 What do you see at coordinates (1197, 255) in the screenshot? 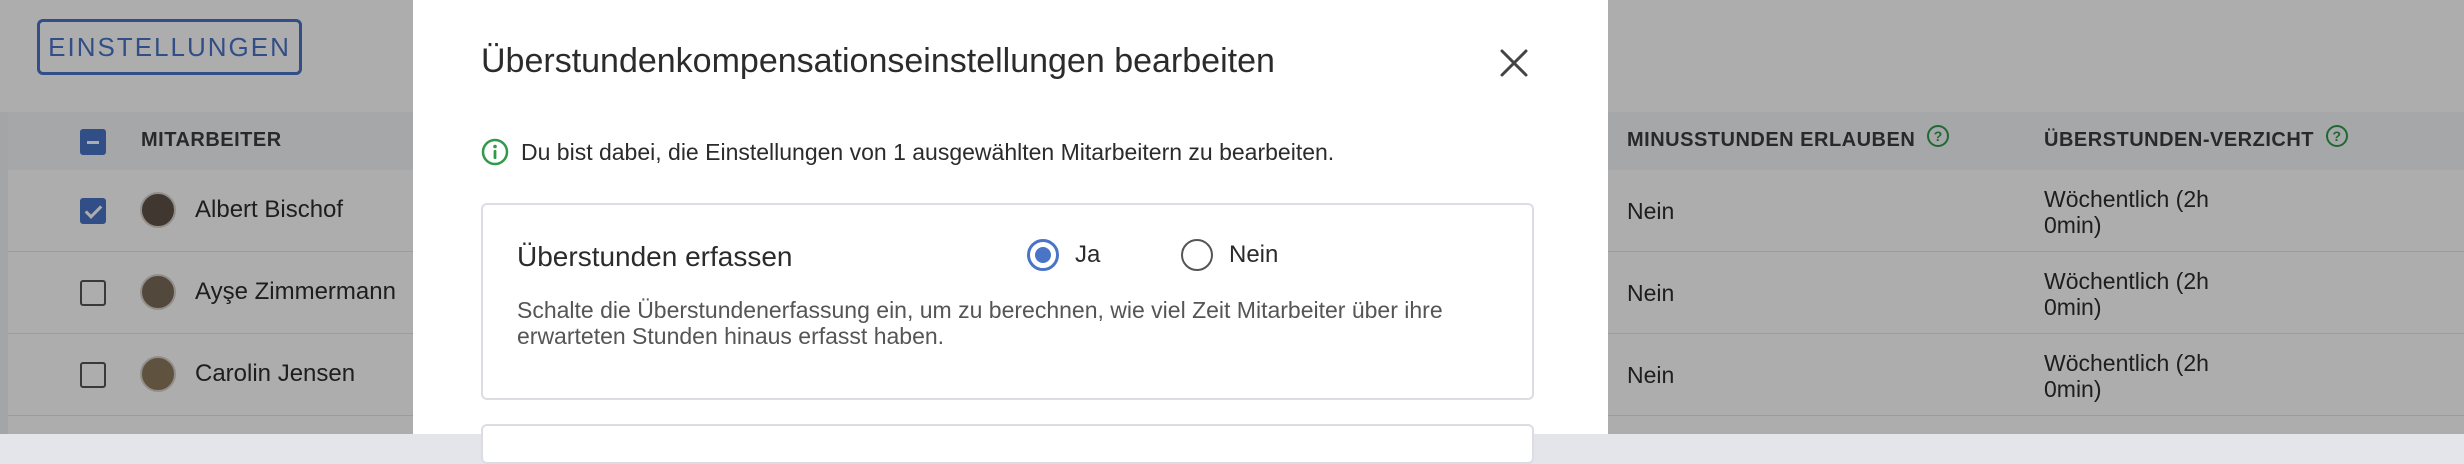
I see `radio-no-indicator` at bounding box center [1197, 255].